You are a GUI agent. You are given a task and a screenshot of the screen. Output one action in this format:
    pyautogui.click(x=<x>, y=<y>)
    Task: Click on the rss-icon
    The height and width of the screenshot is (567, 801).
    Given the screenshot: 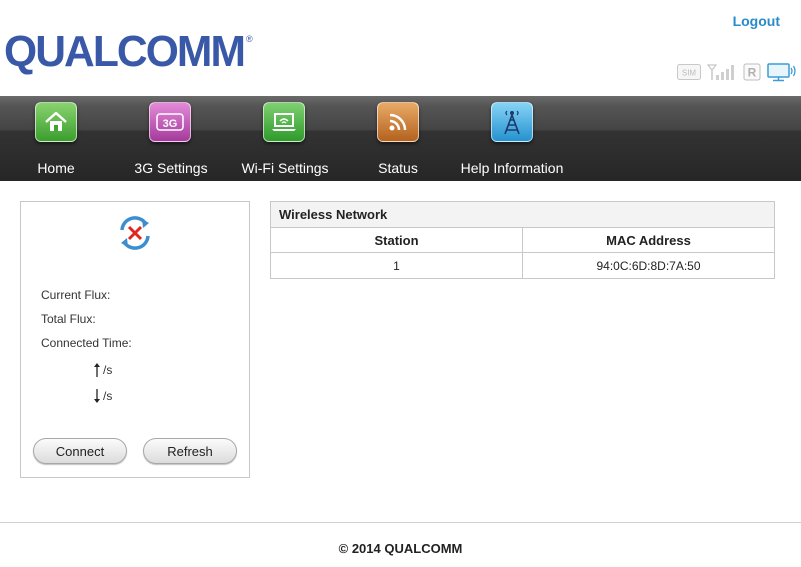 What is the action you would take?
    pyautogui.click(x=398, y=122)
    